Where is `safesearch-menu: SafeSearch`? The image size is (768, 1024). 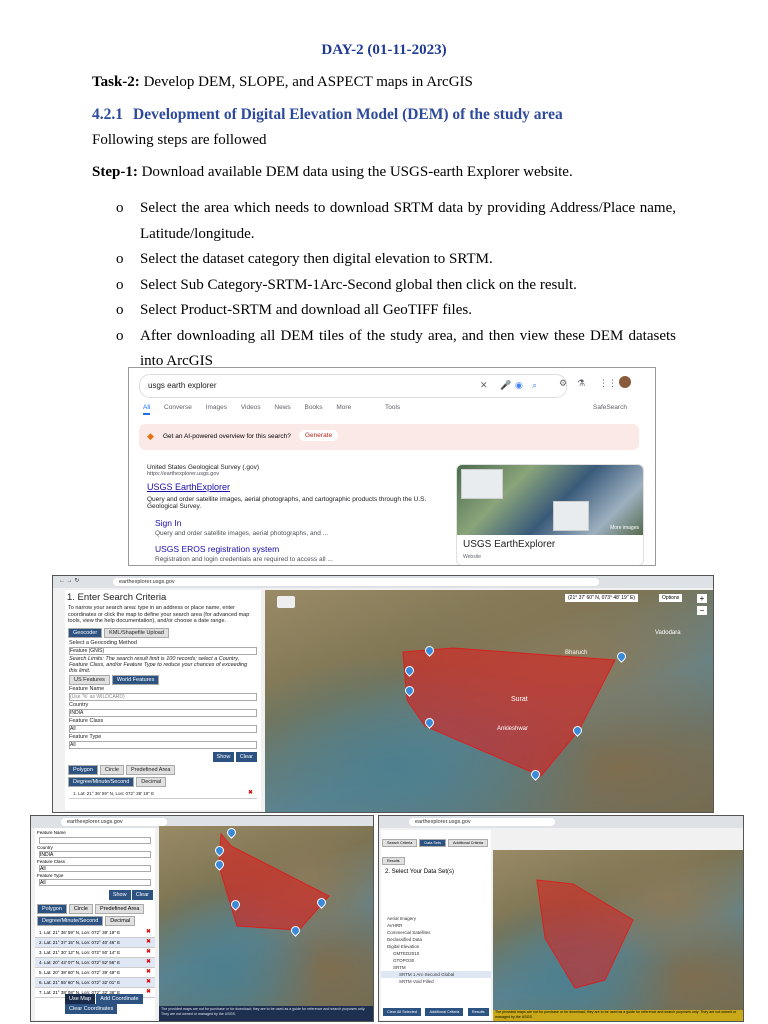
safesearch-menu: SafeSearch is located at coordinates (610, 407).